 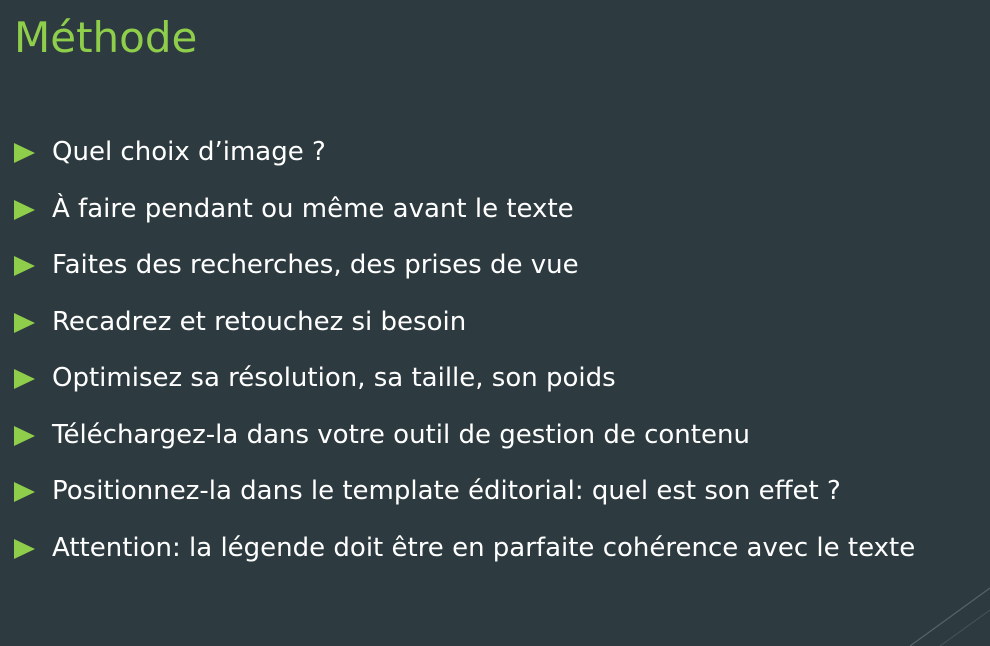 I want to click on list-item: Faites des recherches, des prises de vue, so click(x=497, y=265).